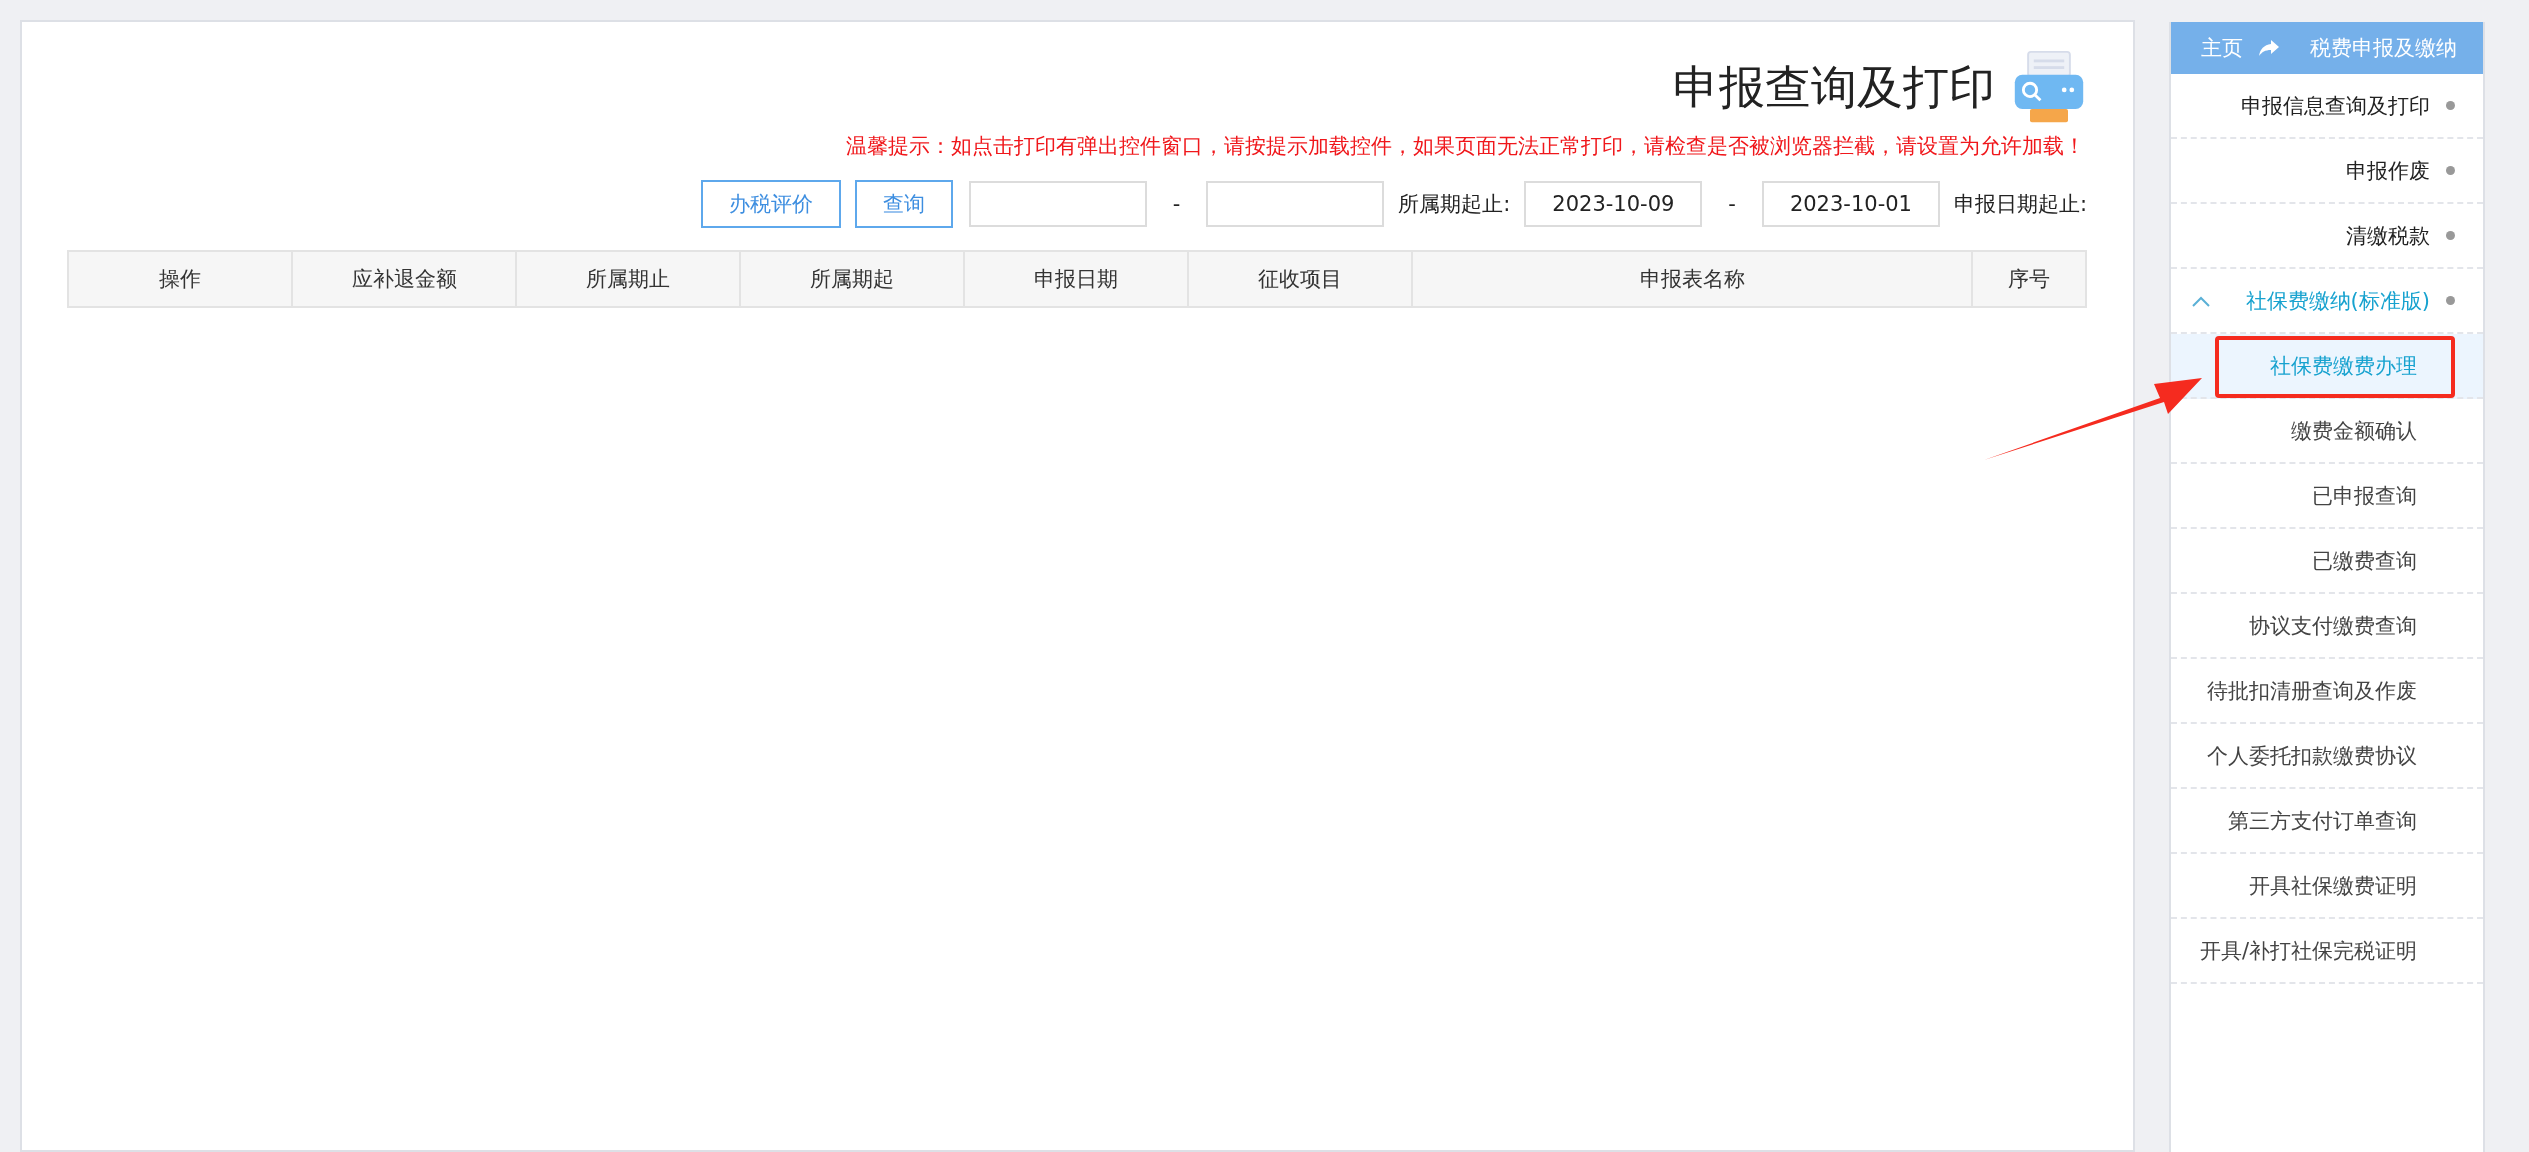  What do you see at coordinates (1834, 87) in the screenshot?
I see `page-title: 申报查询及打印` at bounding box center [1834, 87].